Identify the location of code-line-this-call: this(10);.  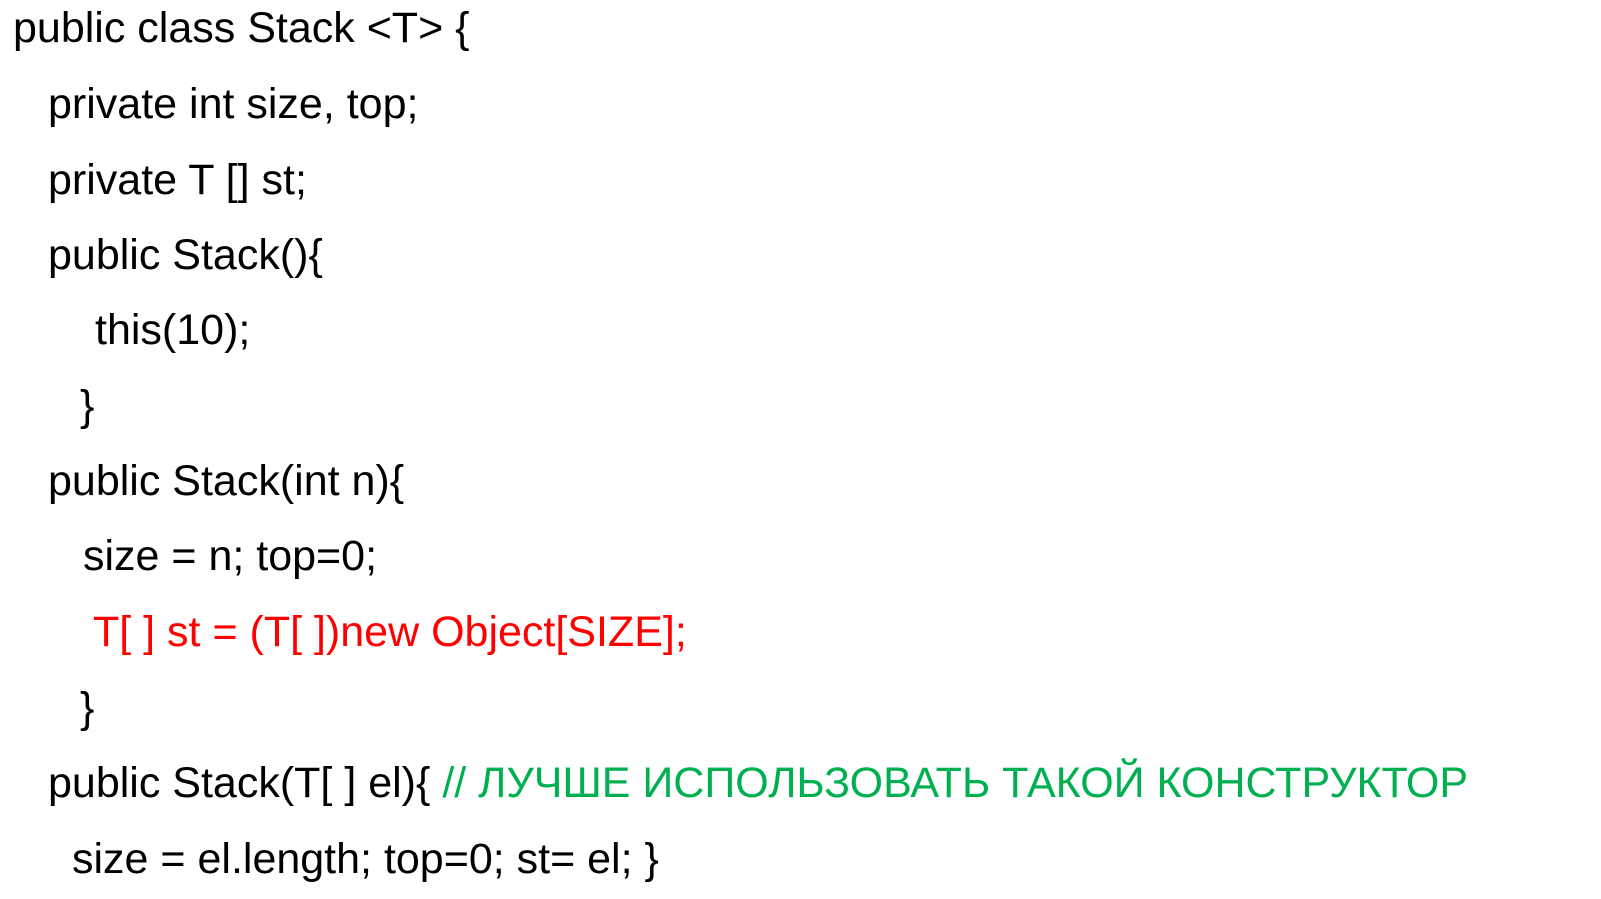
(173, 330).